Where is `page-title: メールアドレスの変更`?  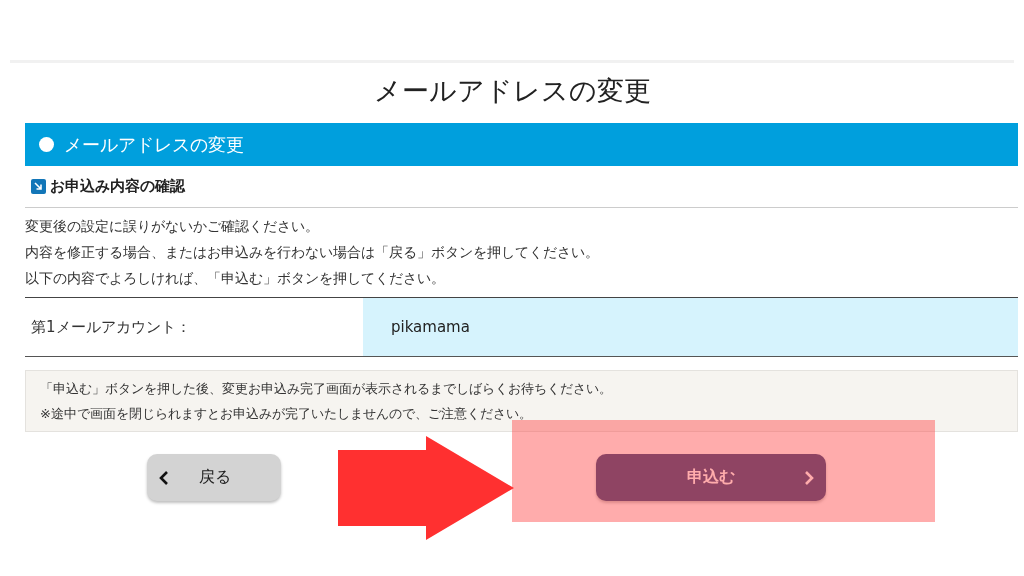
page-title: メールアドレスの変更 is located at coordinates (512, 91).